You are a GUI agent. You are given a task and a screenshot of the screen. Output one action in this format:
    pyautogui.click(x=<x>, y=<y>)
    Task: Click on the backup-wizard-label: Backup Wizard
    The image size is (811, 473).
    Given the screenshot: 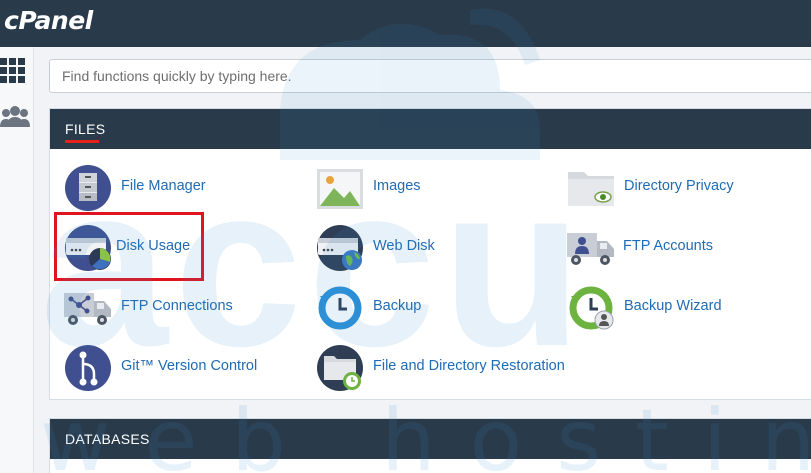 What is the action you would take?
    pyautogui.click(x=673, y=306)
    